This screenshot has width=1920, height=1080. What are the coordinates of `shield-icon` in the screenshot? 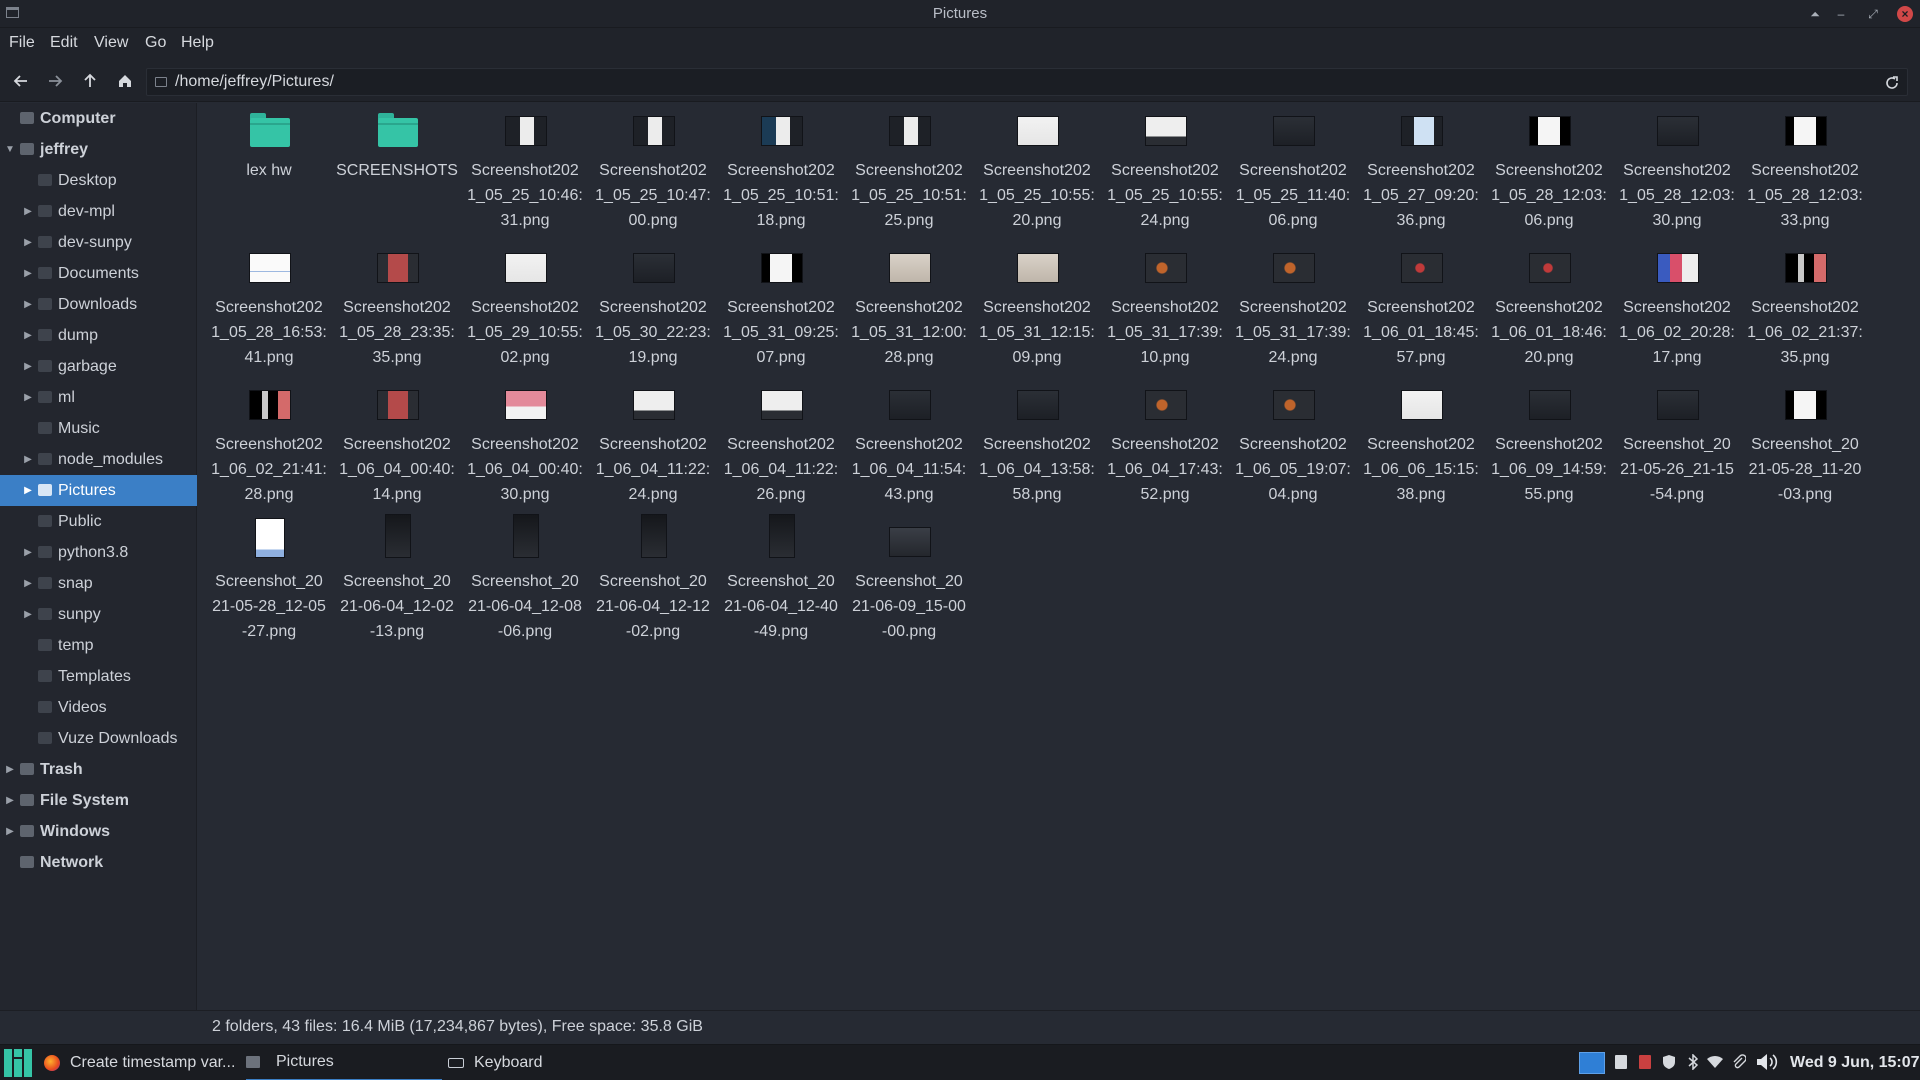 It's located at (1669, 1062).